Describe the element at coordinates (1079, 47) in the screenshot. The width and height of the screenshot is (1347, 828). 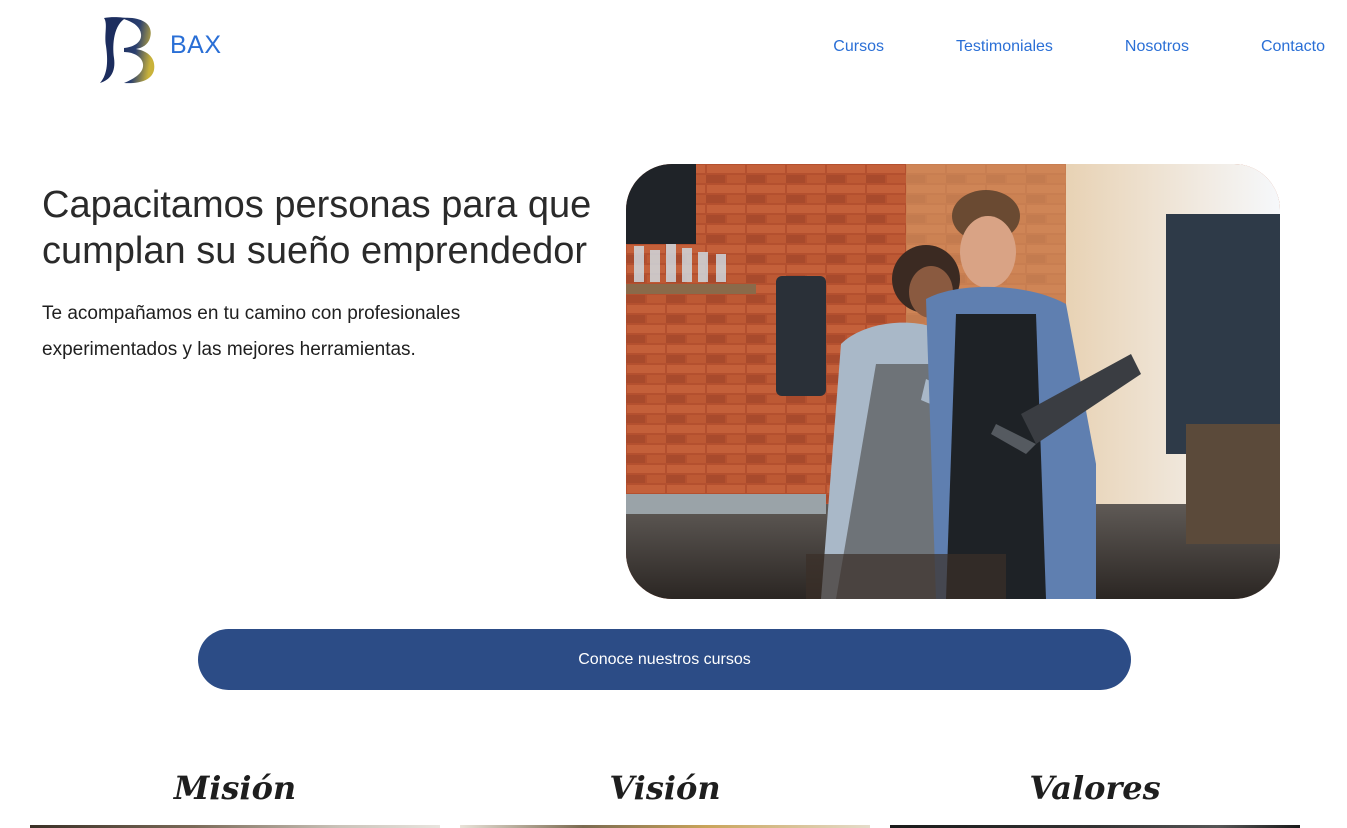
I see `main-nav: Cursos Testimoniales Nosotros Contacto` at that location.